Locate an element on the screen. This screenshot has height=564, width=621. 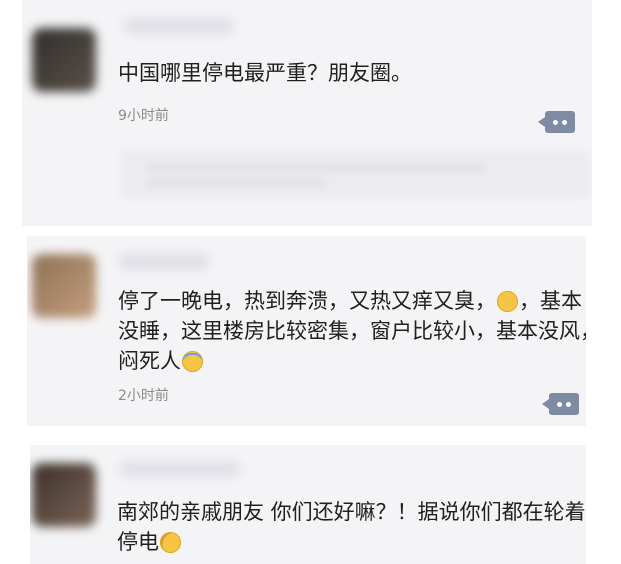
blurred-preview-box is located at coordinates (355, 174).